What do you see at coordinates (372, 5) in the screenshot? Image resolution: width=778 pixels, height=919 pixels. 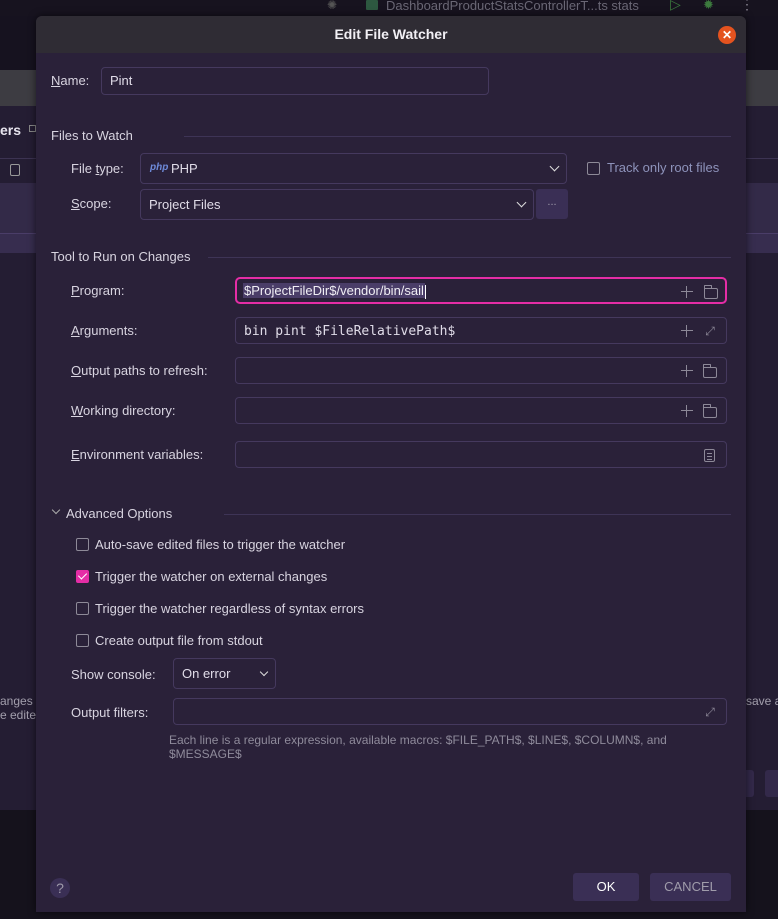 I see `run-config-icon` at bounding box center [372, 5].